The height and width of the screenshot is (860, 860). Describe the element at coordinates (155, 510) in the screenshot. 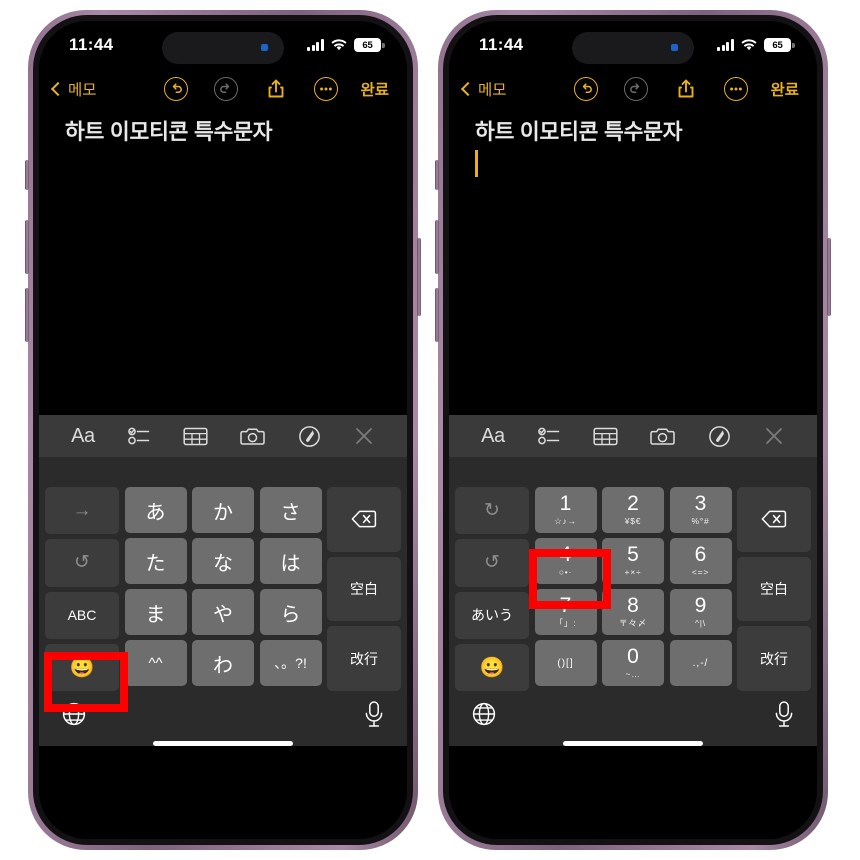

I see `kana-key: あ` at that location.